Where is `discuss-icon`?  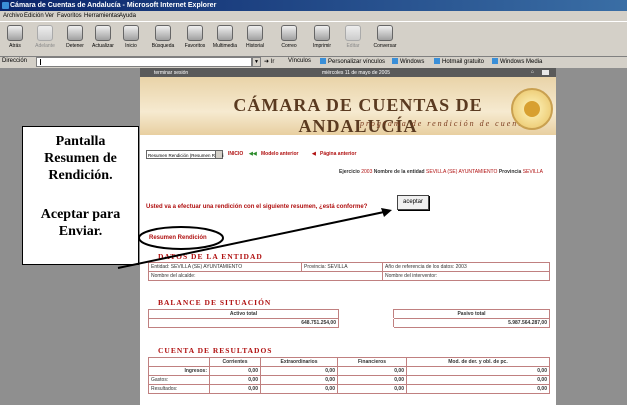 discuss-icon is located at coordinates (385, 33).